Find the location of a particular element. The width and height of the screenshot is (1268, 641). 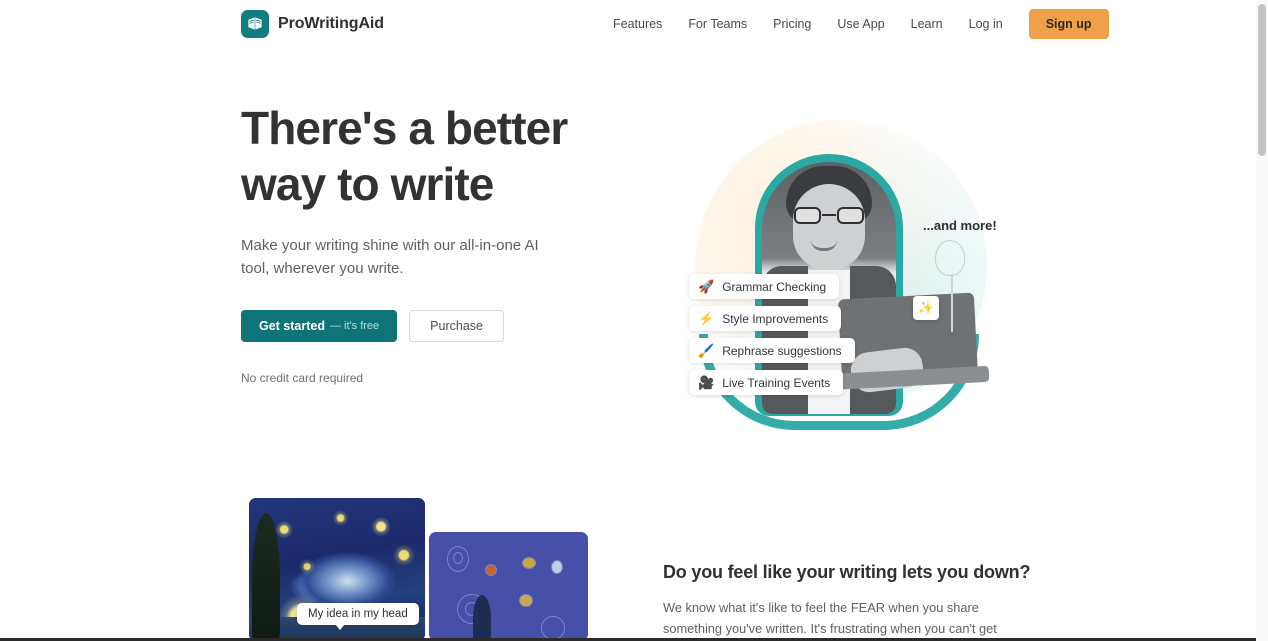

book-logo-icon is located at coordinates (255, 24).